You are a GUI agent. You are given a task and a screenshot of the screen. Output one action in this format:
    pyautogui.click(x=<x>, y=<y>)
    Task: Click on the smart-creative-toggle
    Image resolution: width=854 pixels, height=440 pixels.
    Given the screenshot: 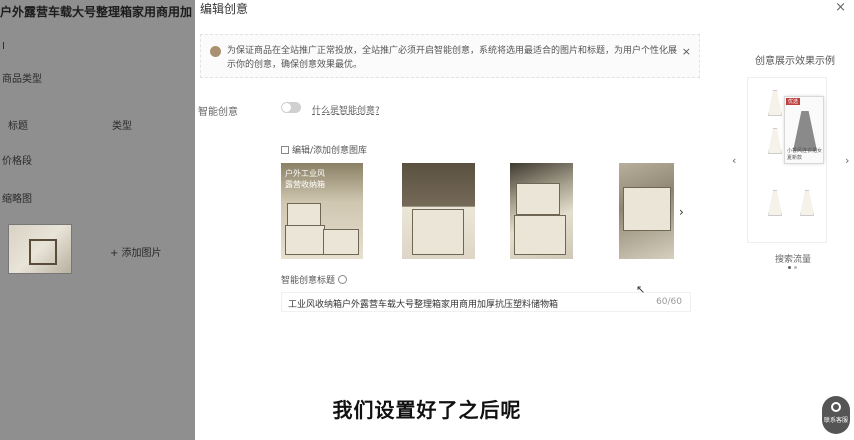 What is the action you would take?
    pyautogui.click(x=291, y=107)
    